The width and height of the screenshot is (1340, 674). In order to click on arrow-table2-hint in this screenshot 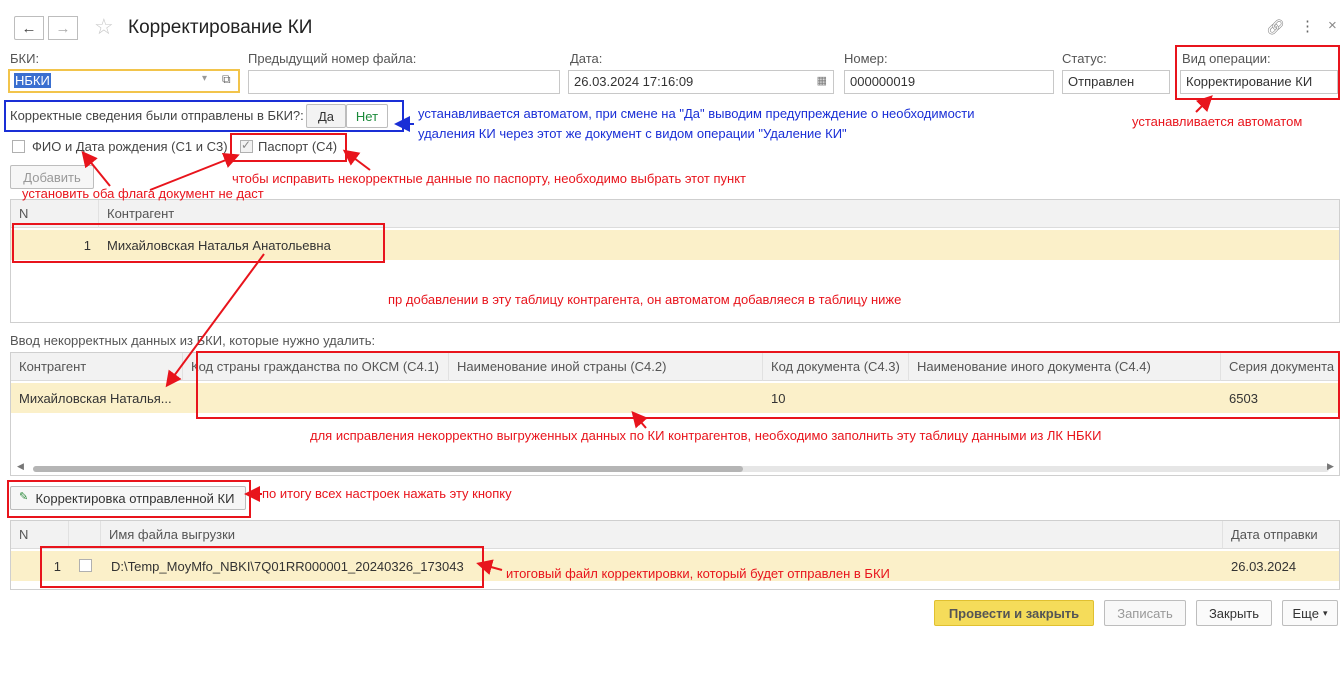, I will do `click(639, 419)`.